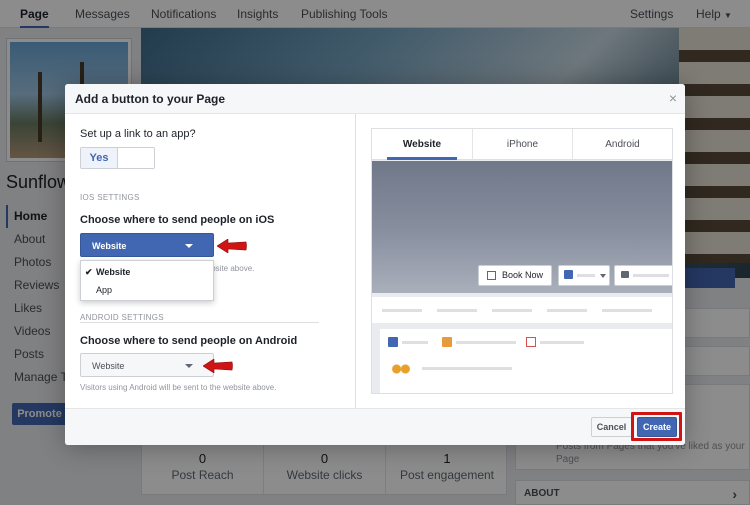 The height and width of the screenshot is (505, 750). I want to click on dialog-header: Add a button to your Page ×, so click(375, 99).